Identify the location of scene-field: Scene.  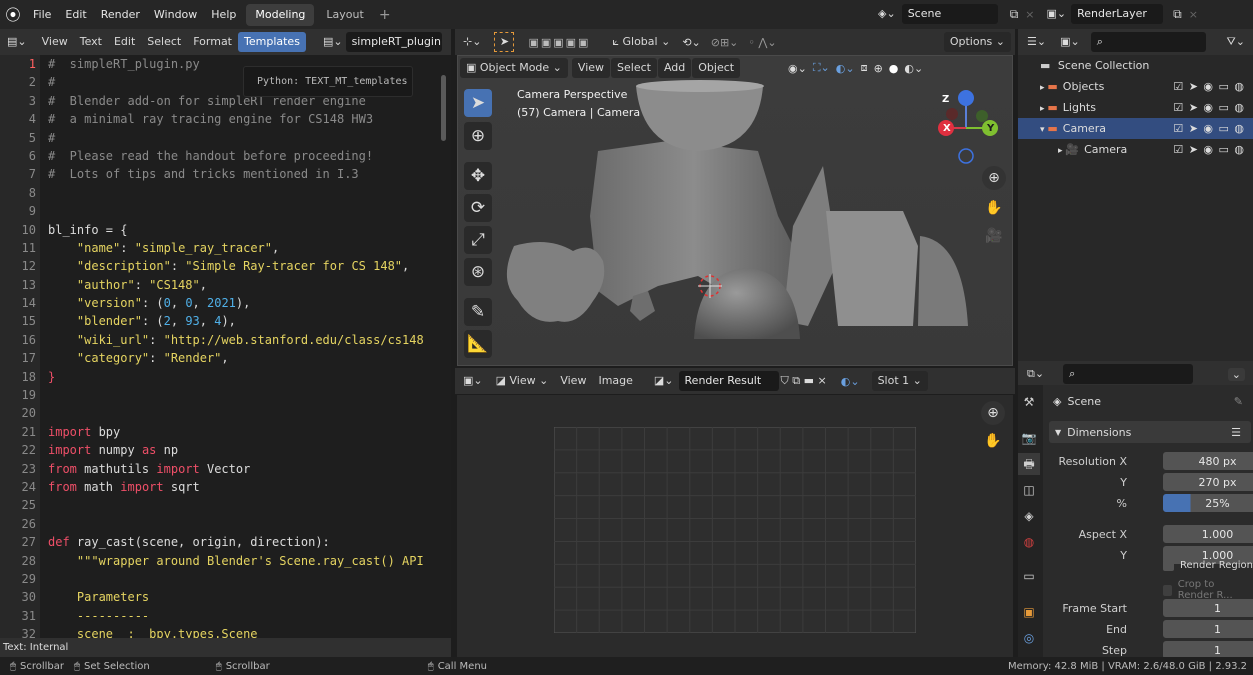
(949, 14).